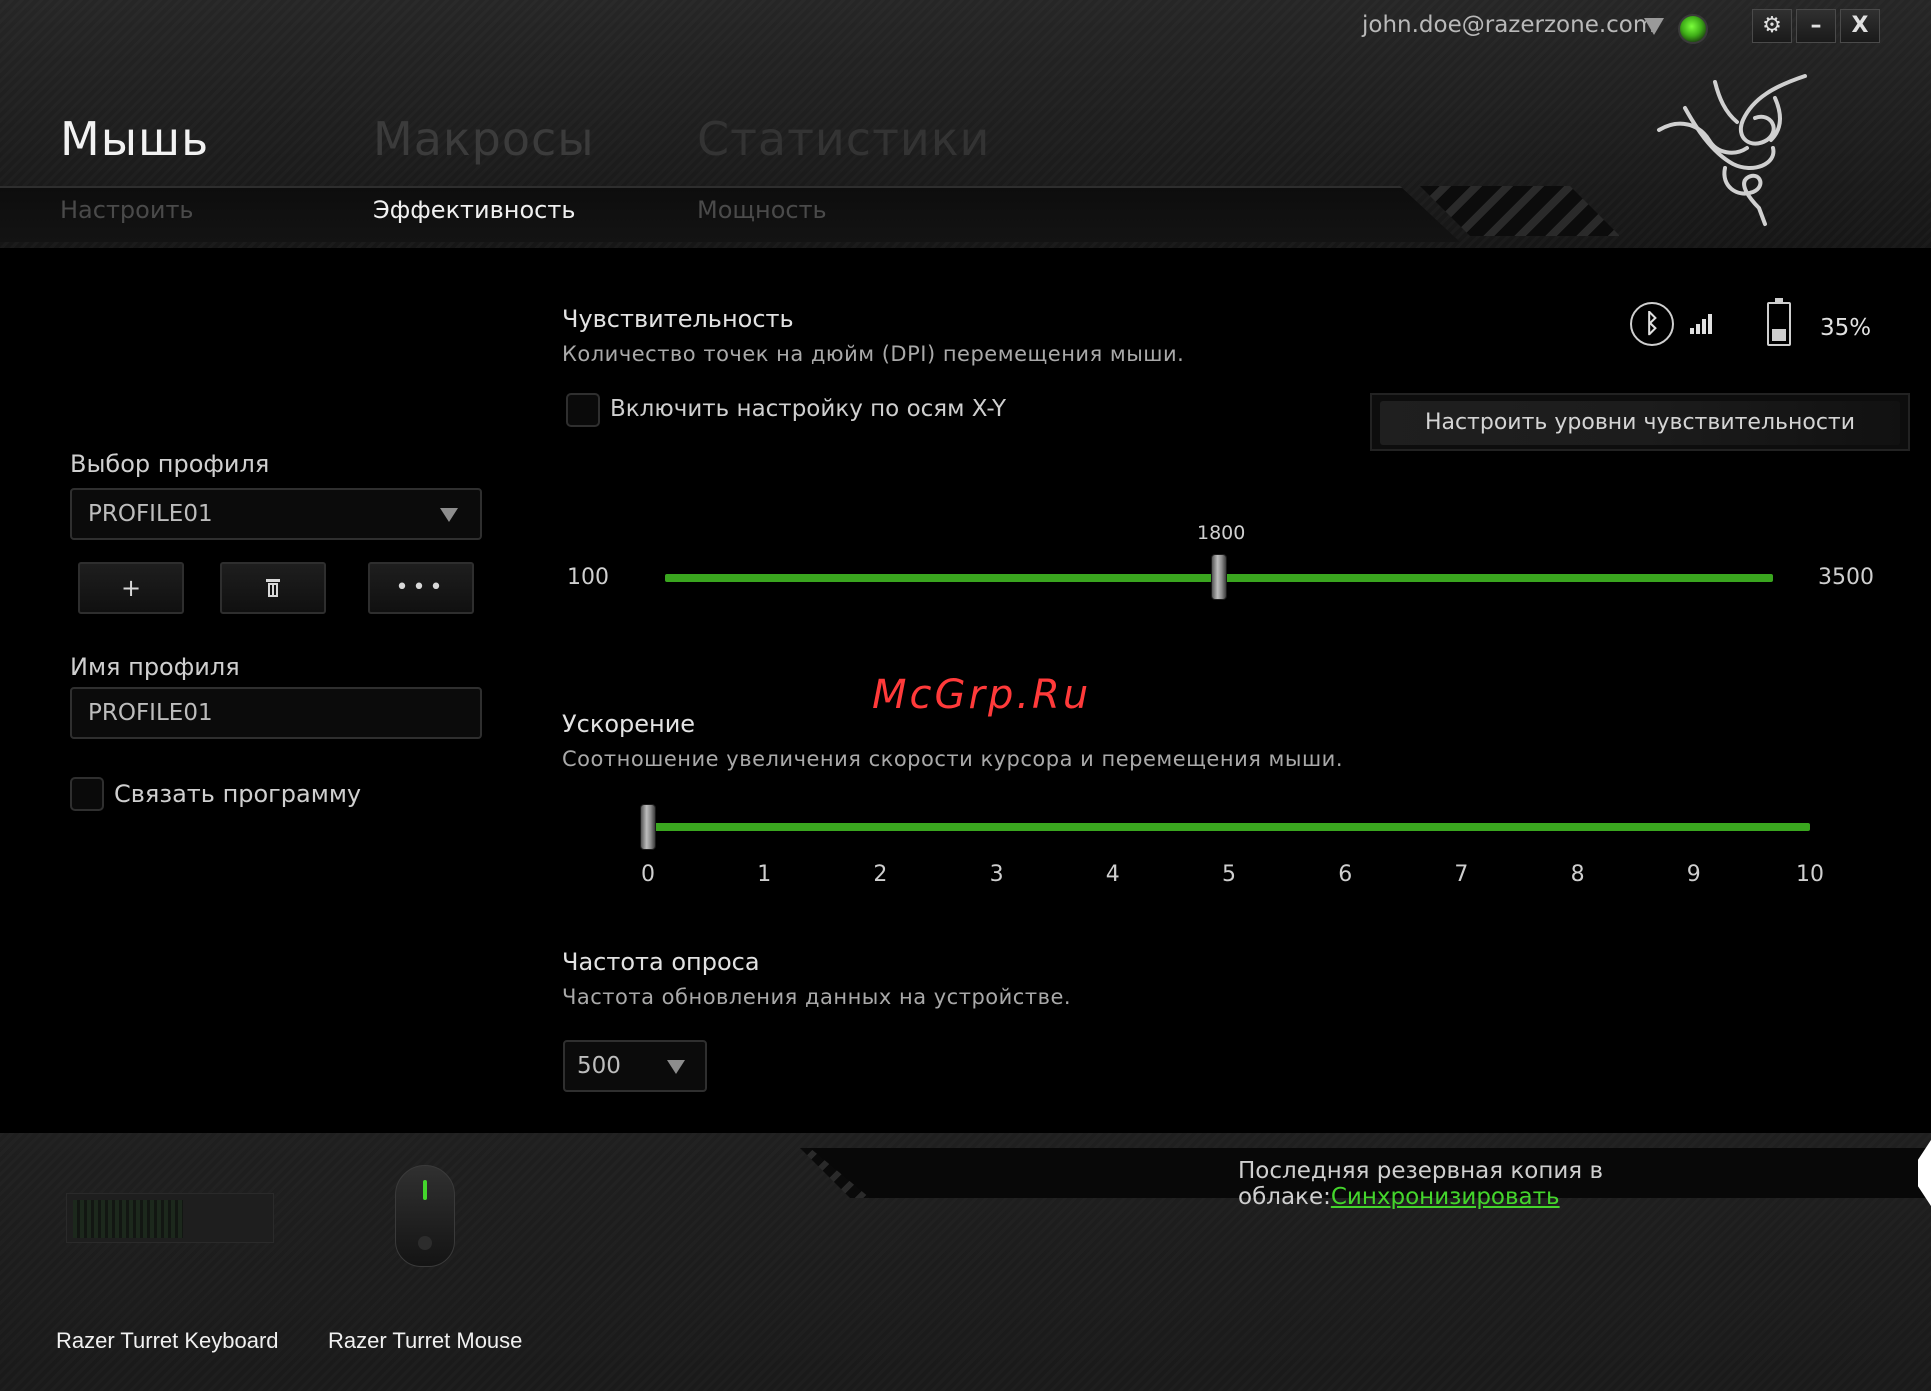  I want to click on battery-percent: 35%, so click(1846, 328).